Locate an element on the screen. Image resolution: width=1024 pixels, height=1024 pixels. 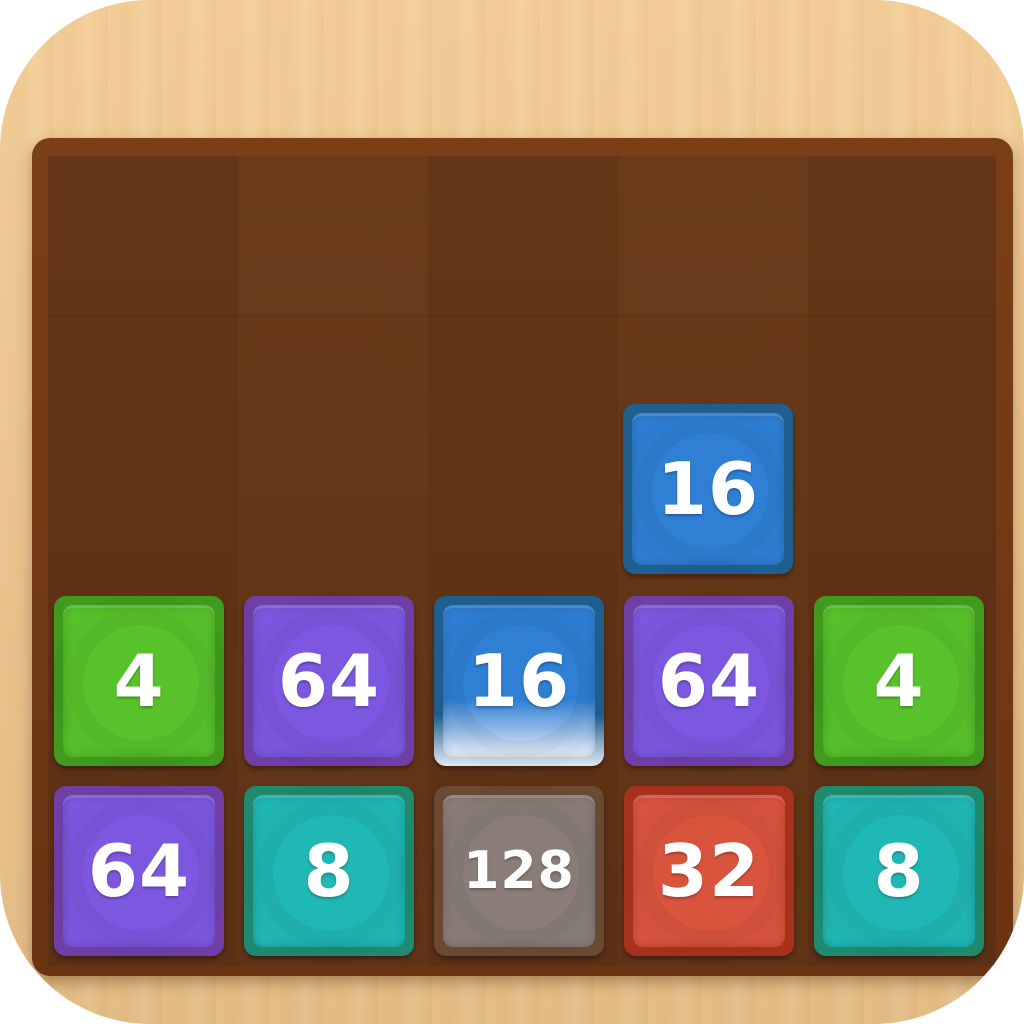
tile-r3c4: 64 is located at coordinates (709, 681).